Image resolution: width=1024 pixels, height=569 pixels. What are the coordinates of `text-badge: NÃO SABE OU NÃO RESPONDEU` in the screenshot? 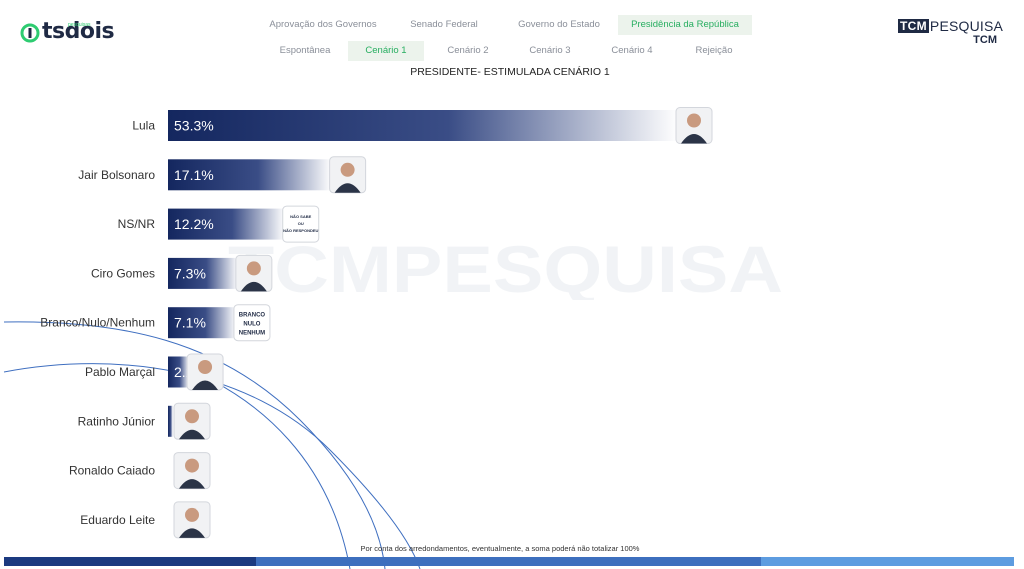 It's located at (301, 224).